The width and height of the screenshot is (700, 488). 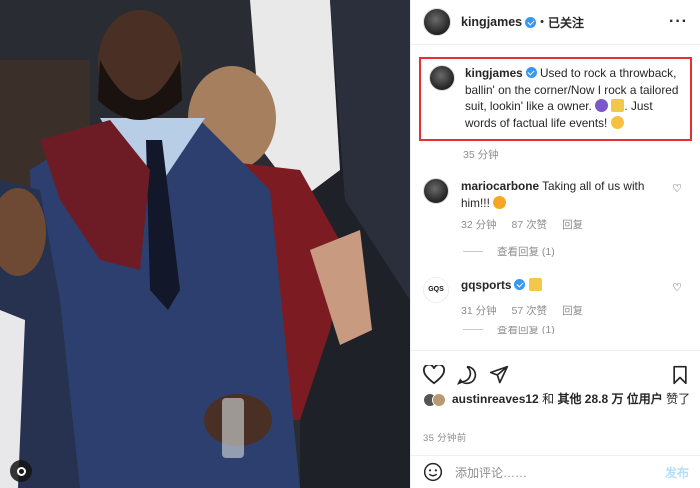 What do you see at coordinates (566, 22) in the screenshot?
I see `following-button: 已关注` at bounding box center [566, 22].